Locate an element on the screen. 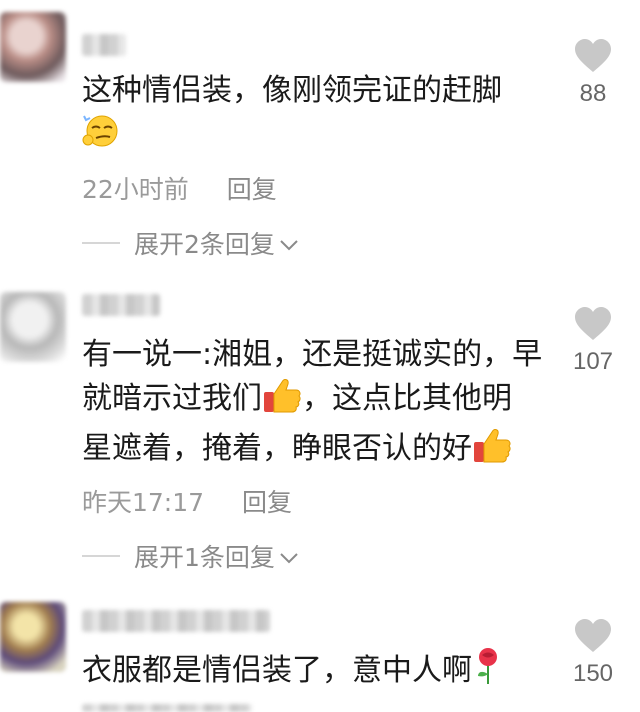  smirk-emoji-icon is located at coordinates (101, 137).